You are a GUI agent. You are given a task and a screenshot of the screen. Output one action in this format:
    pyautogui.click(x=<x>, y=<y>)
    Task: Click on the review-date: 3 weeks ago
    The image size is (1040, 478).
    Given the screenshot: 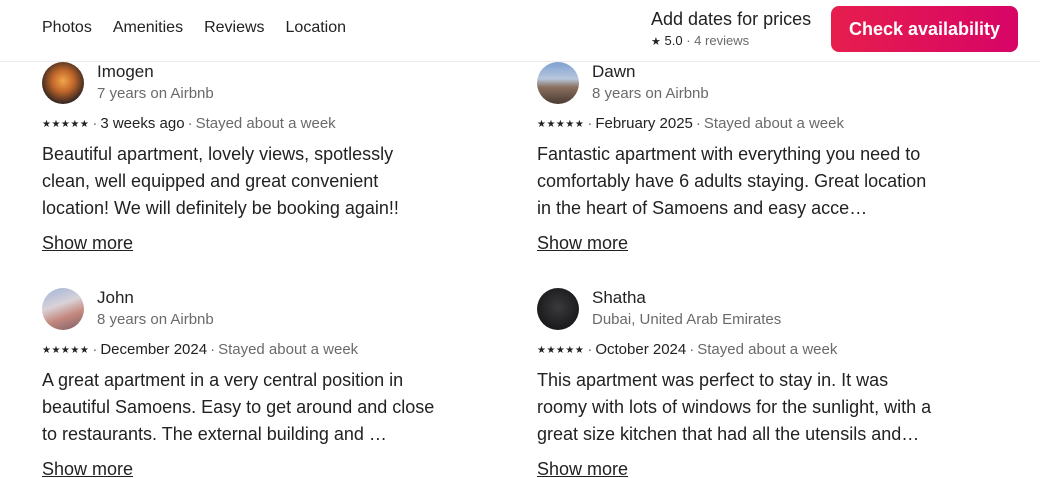 What is the action you would take?
    pyautogui.click(x=142, y=123)
    